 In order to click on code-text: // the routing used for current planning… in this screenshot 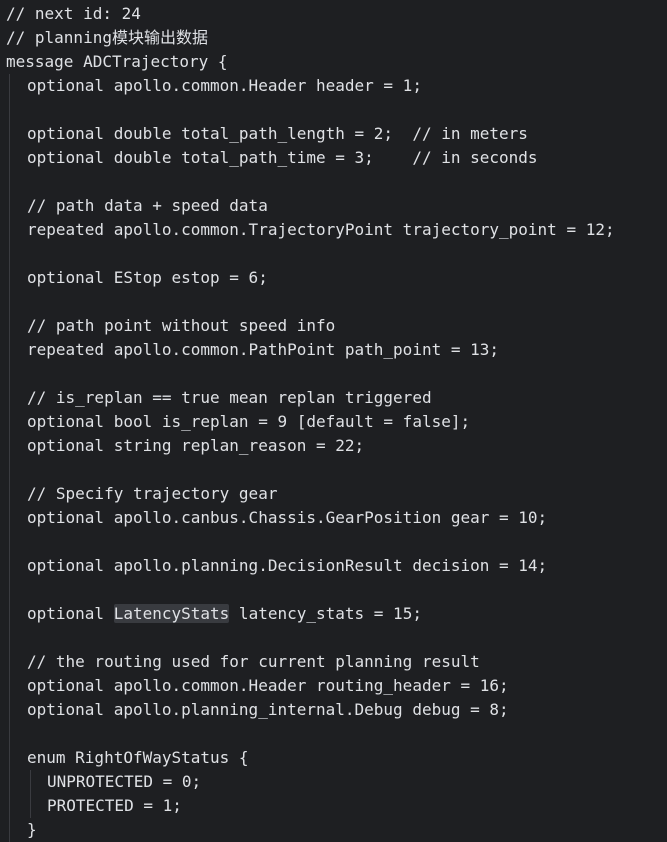, I will do `click(253, 661)`.